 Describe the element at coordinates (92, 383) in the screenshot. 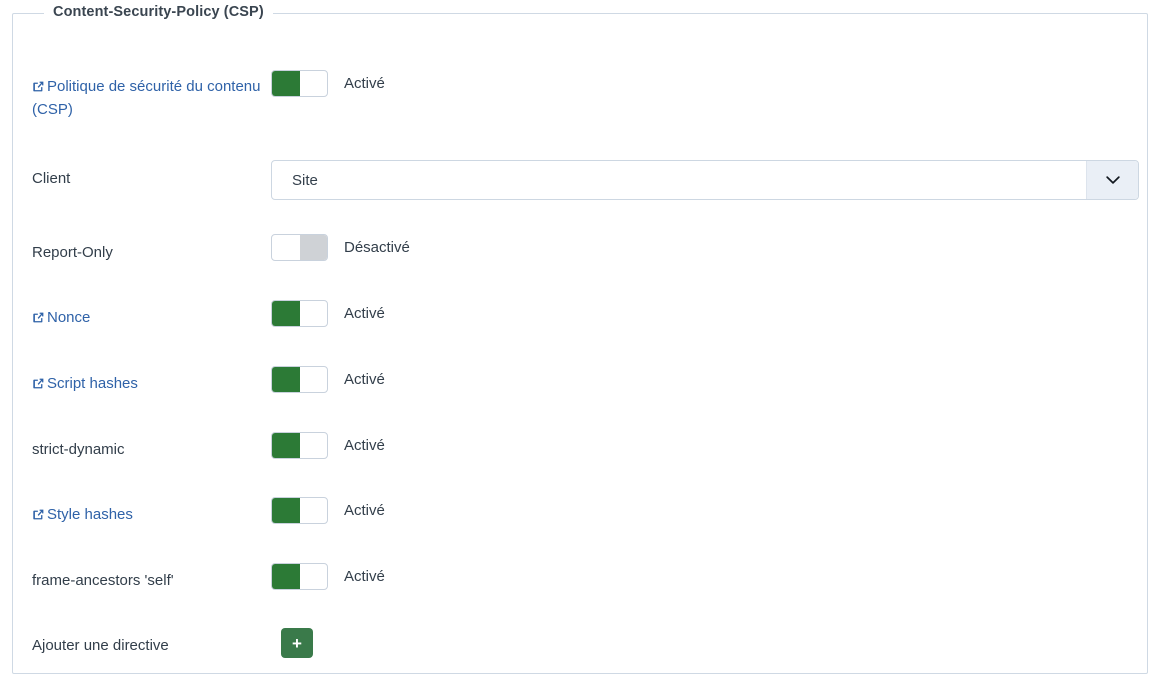

I see `row-label-text: Script hashes` at that location.